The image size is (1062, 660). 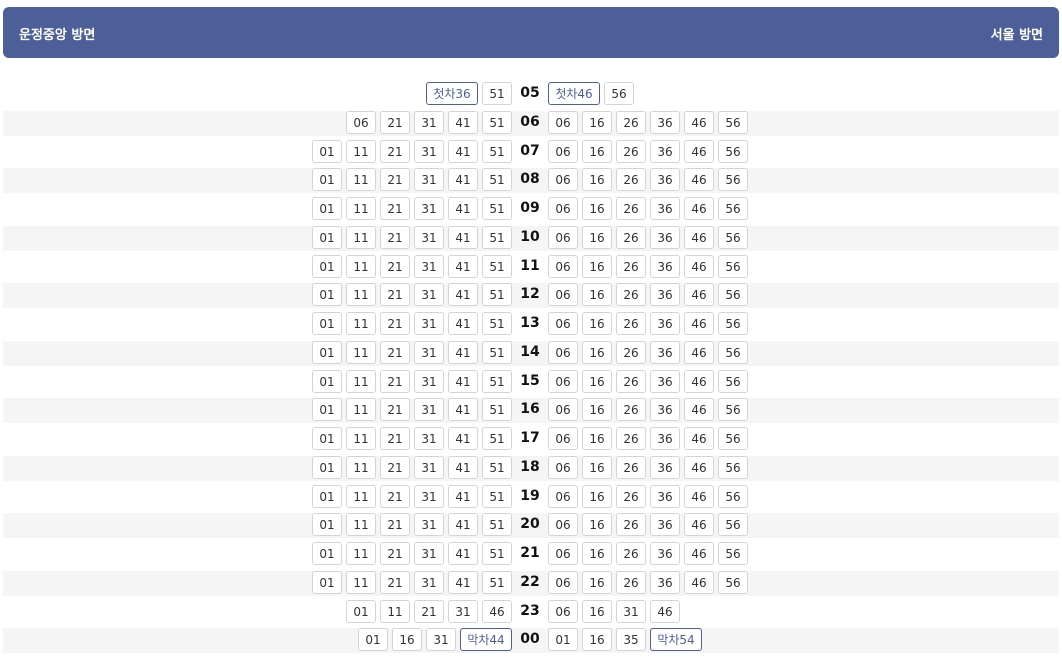 I want to click on hour-label: 20, so click(x=530, y=524).